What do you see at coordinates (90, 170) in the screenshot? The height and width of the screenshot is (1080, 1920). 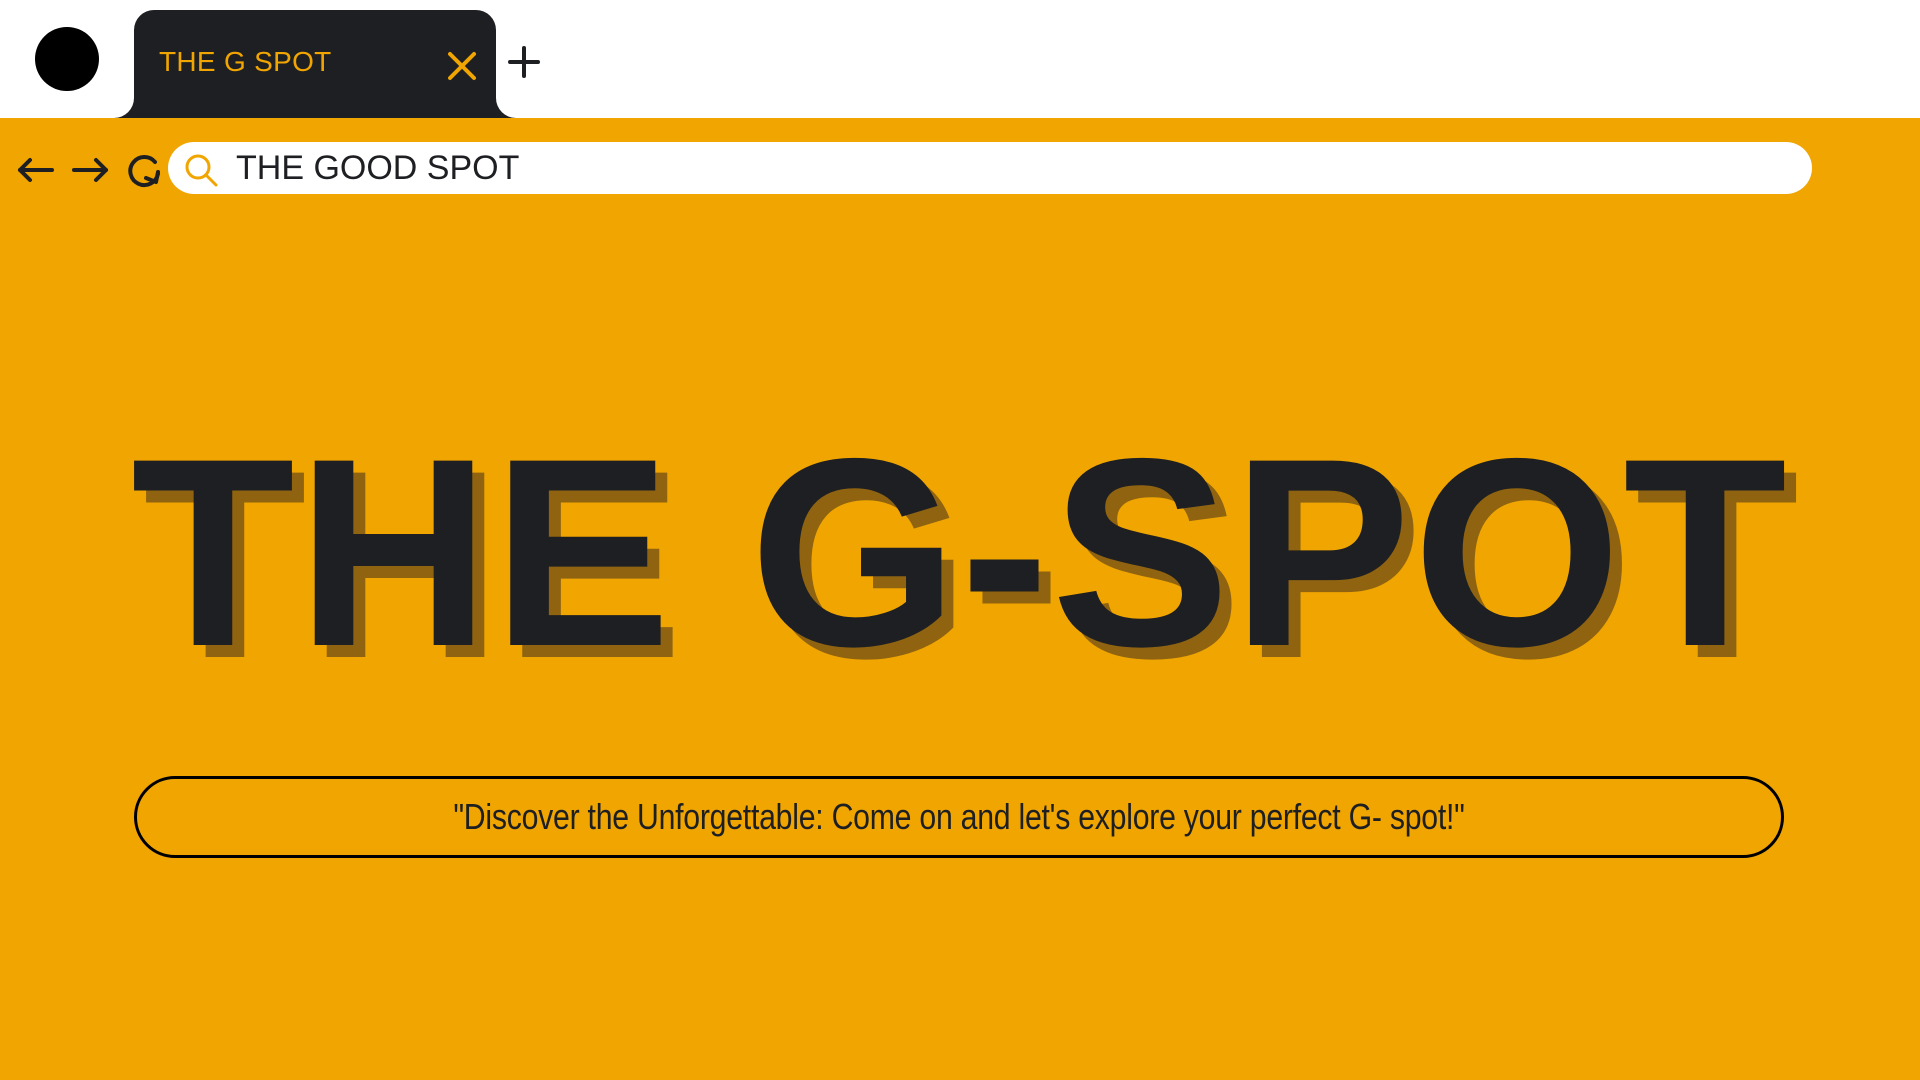 I see `arrow-right-icon` at bounding box center [90, 170].